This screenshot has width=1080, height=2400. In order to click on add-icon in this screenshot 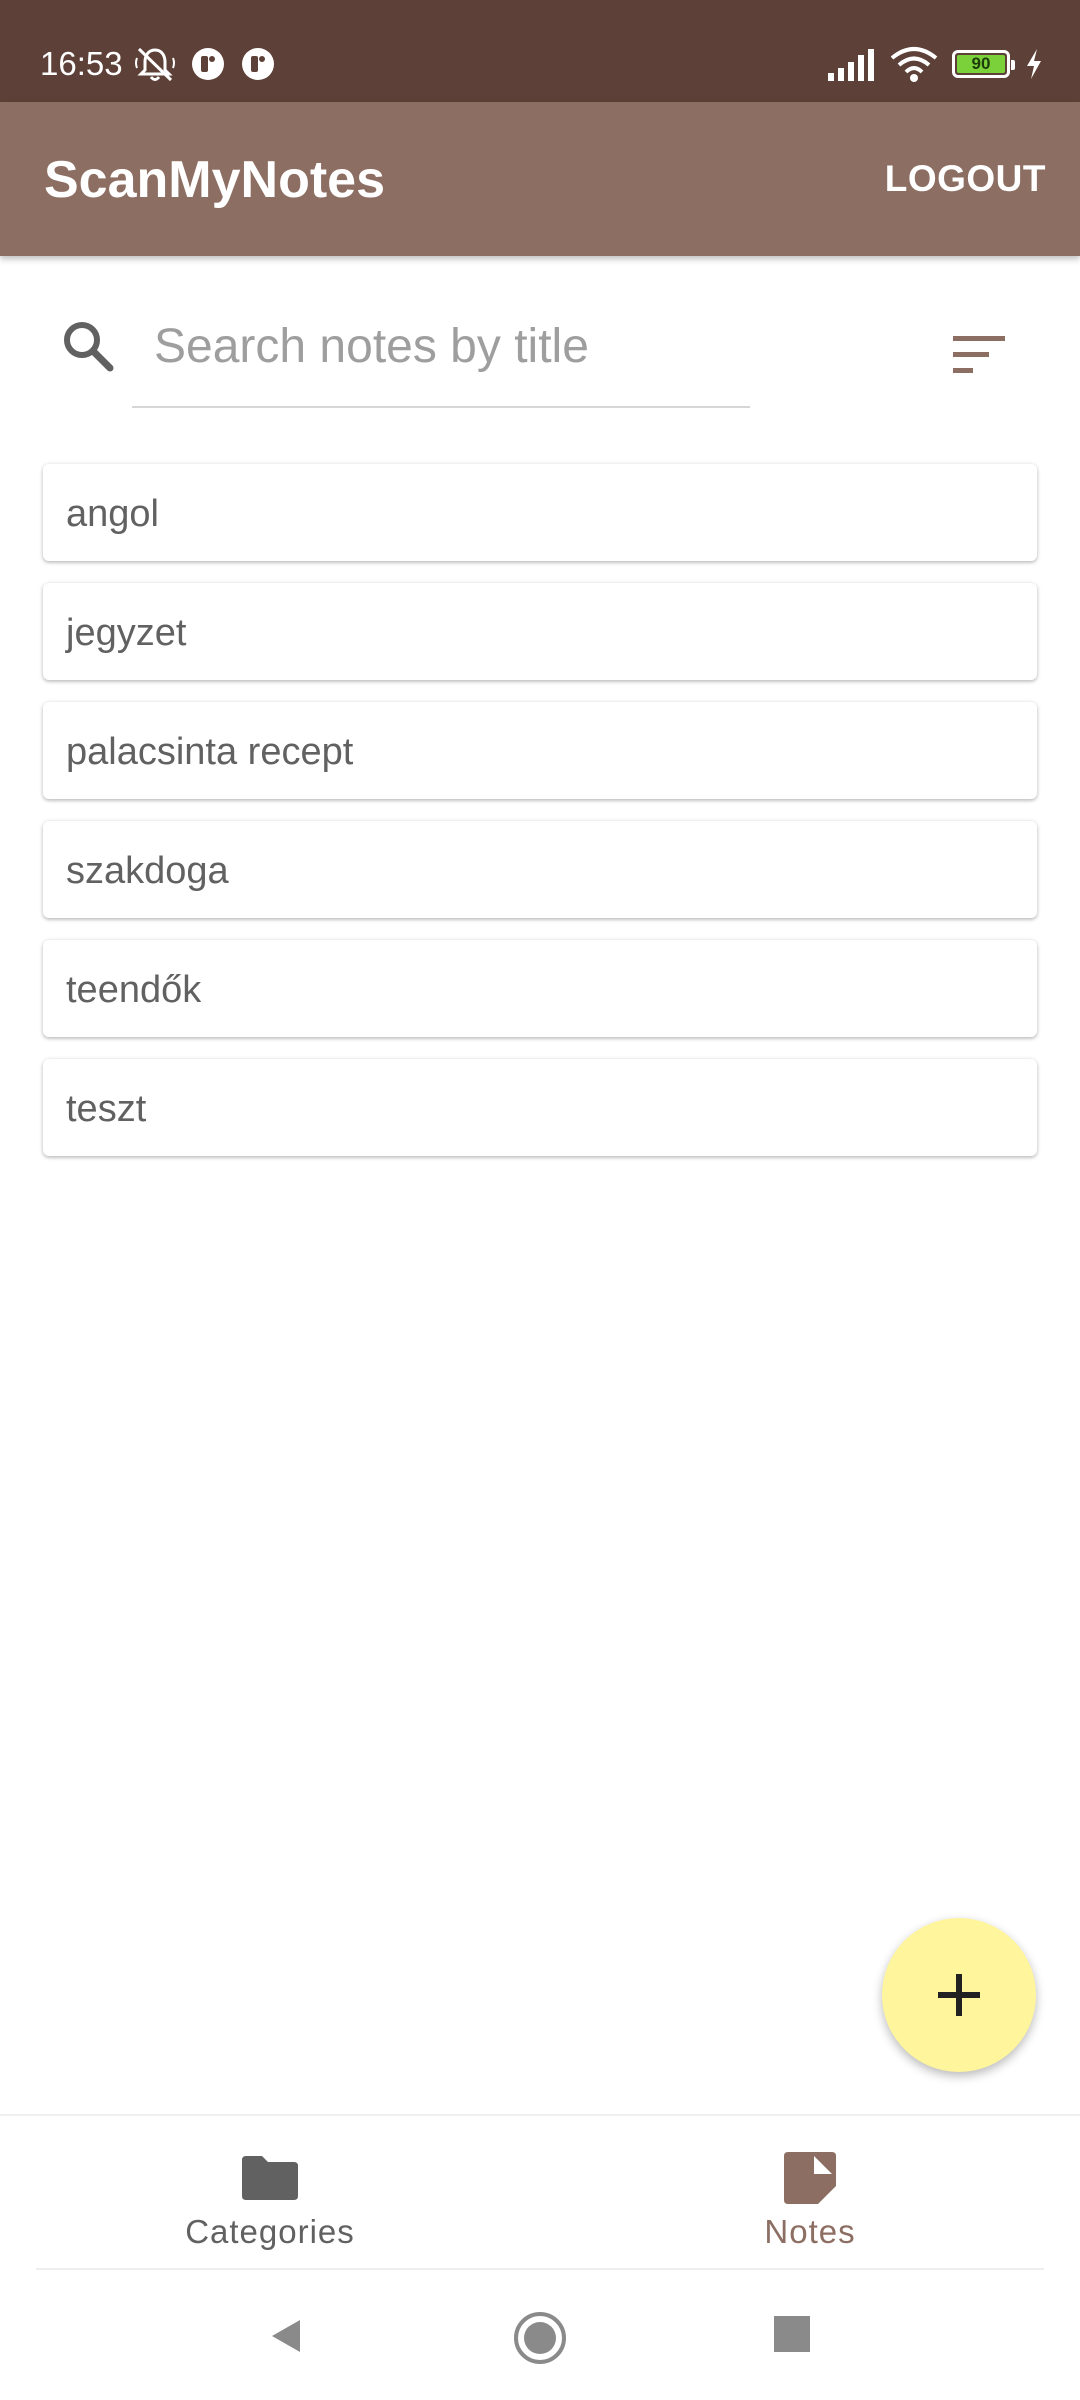, I will do `click(959, 1995)`.